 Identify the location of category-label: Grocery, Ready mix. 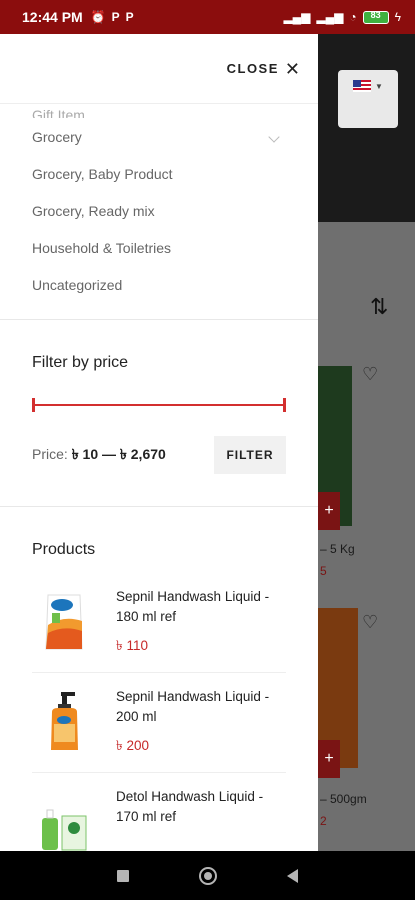
(93, 210).